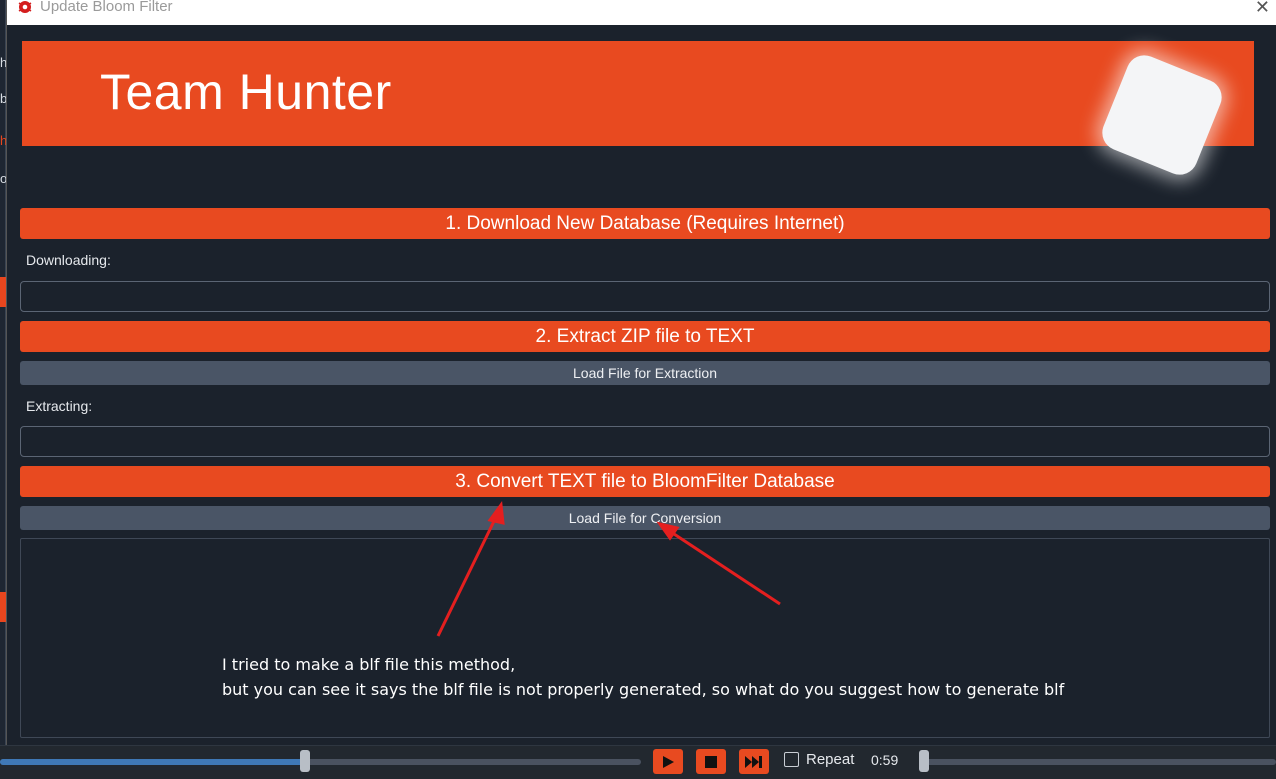 The width and height of the screenshot is (1276, 779). I want to click on play-button, so click(668, 761).